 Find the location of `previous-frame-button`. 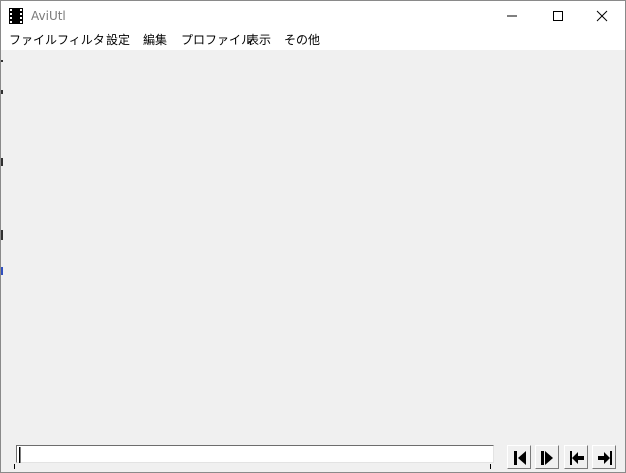

previous-frame-button is located at coordinates (519, 457).